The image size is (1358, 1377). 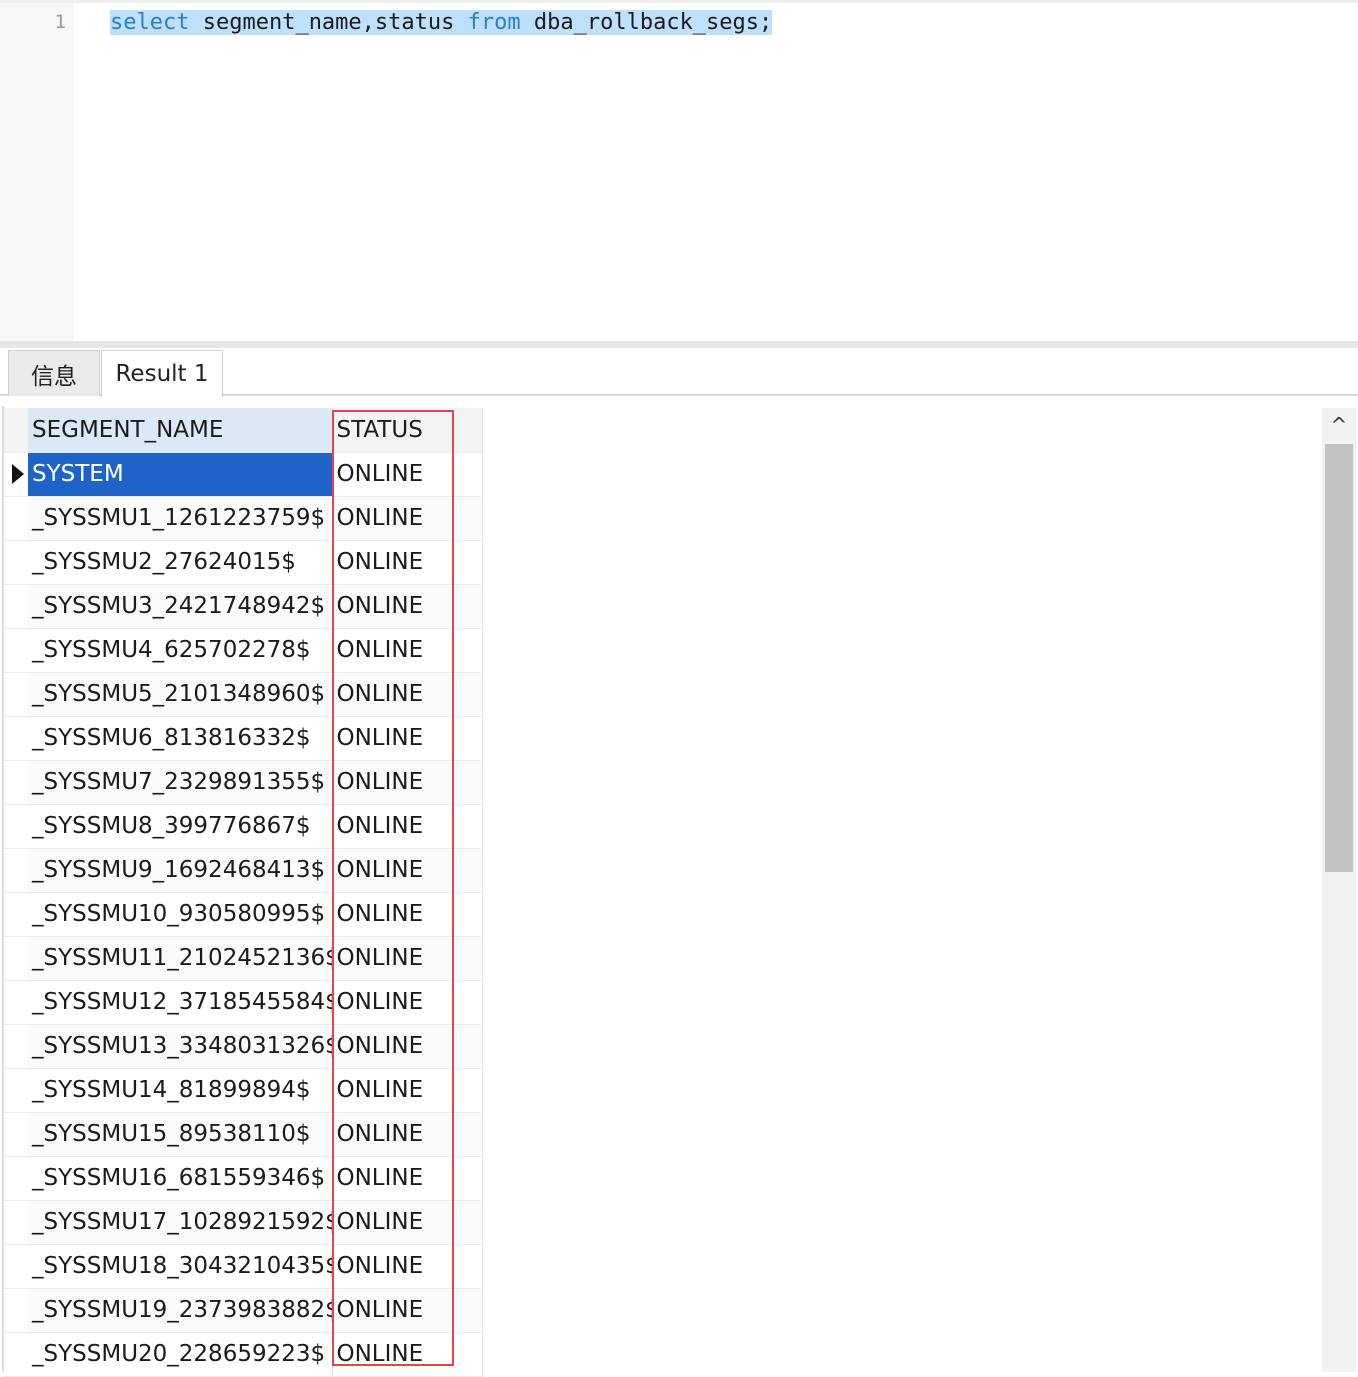 I want to click on cell-segment-name: _SYSSMU1_1261223759$, so click(x=180, y=518).